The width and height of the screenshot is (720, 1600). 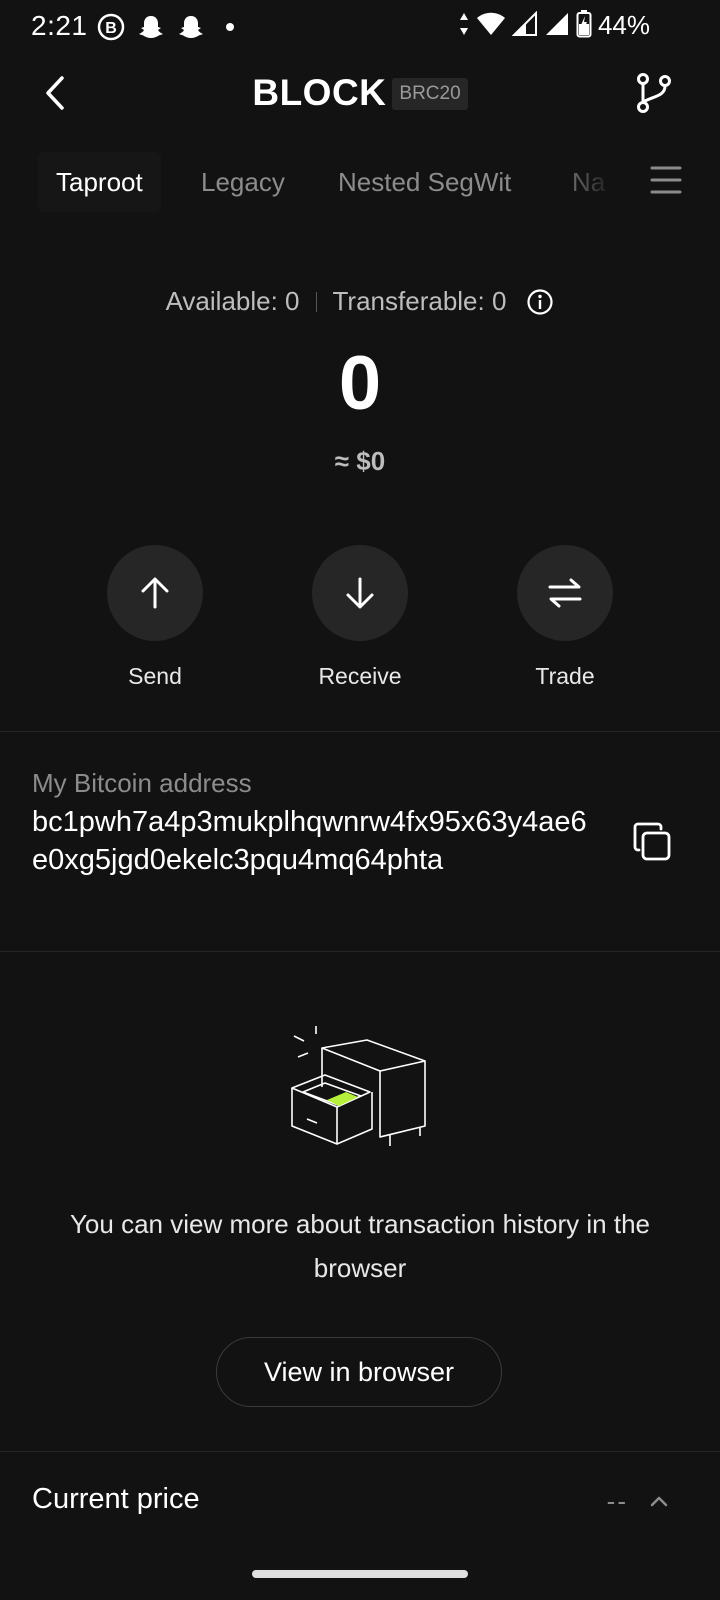 I want to click on tabs-menu-button, so click(x=666, y=180).